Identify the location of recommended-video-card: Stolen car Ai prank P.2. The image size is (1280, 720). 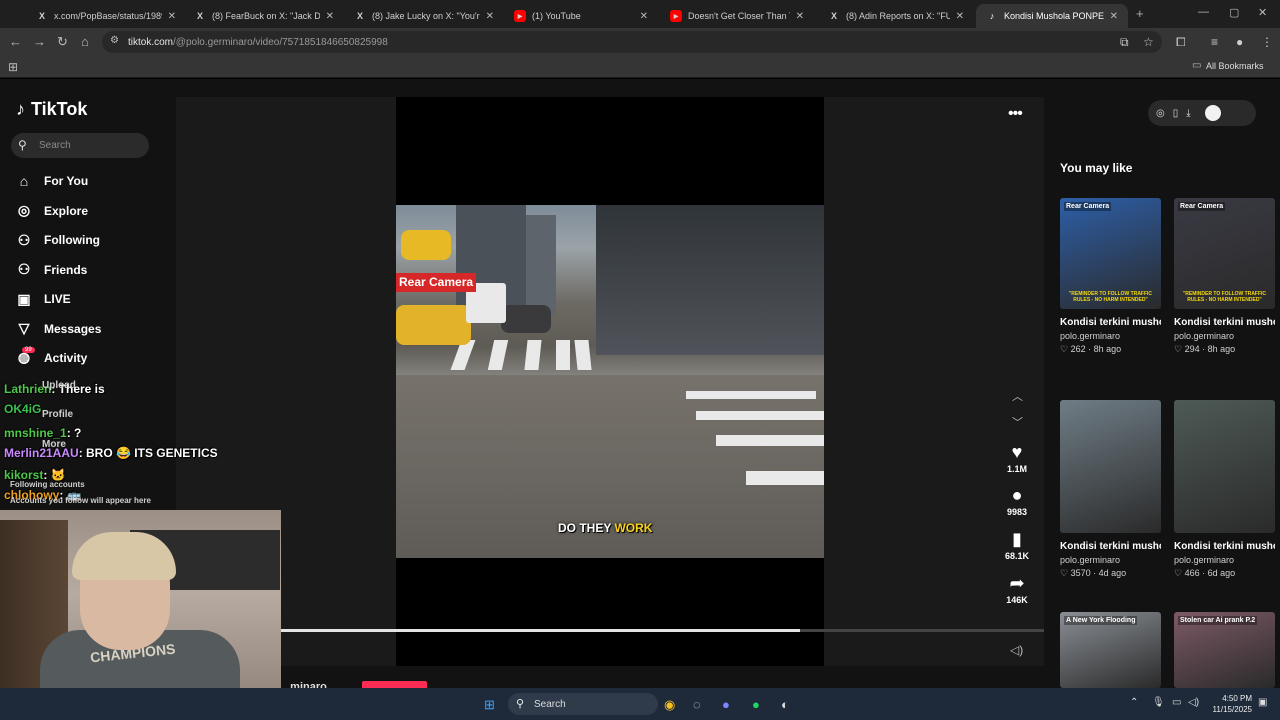
(1224, 650).